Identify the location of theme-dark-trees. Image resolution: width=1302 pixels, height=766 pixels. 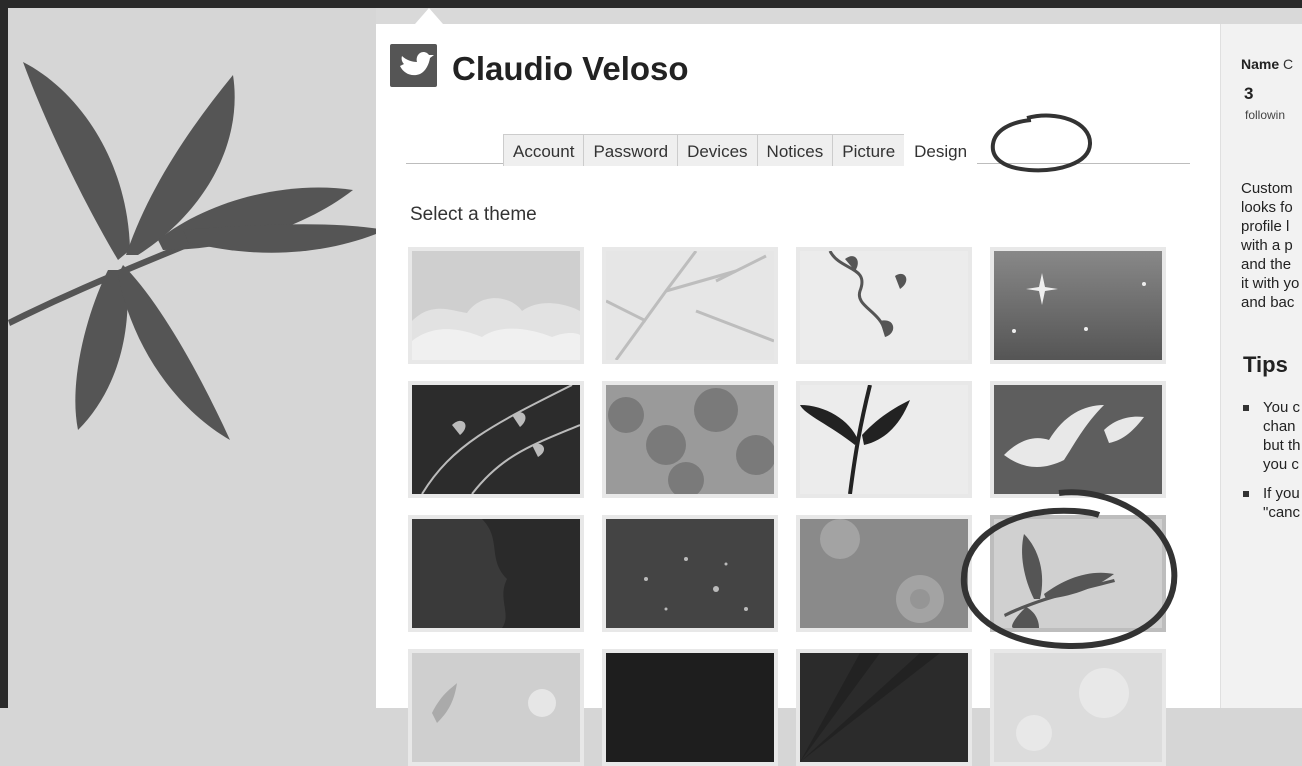
(496, 573).